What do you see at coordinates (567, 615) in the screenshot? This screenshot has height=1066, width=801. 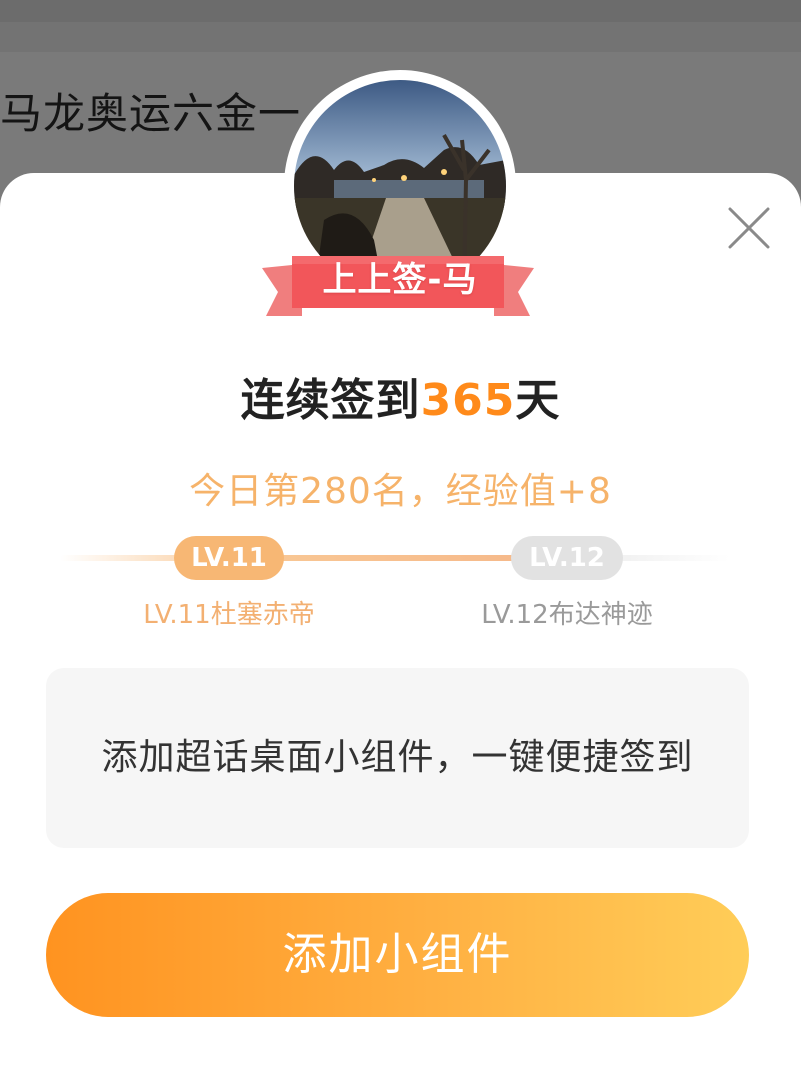 I see `next-level-name: LV.12布达神迹` at bounding box center [567, 615].